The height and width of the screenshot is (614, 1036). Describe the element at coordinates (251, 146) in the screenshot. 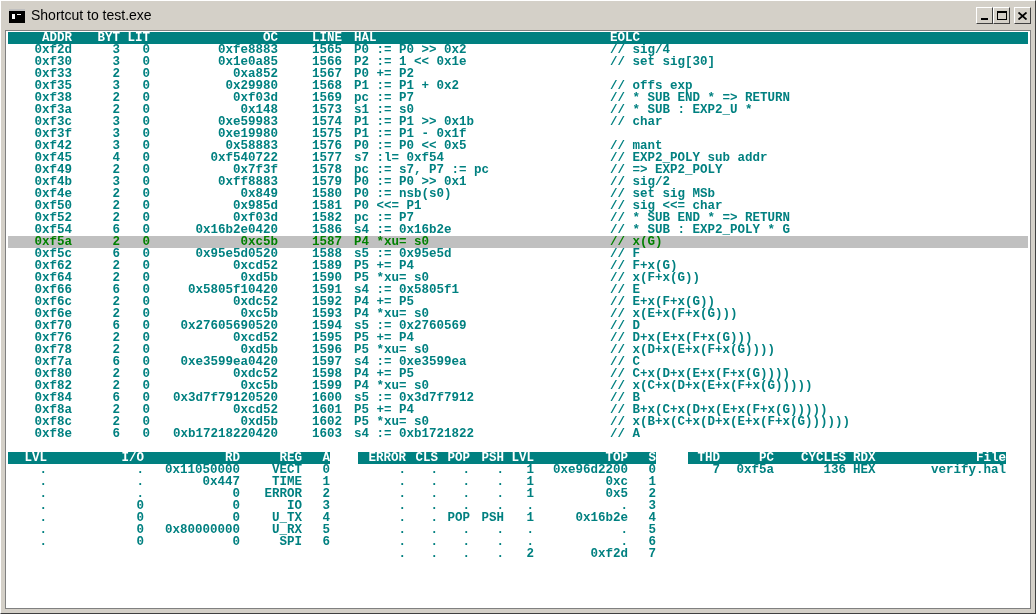

I see `table-cell: 0x58883` at that location.